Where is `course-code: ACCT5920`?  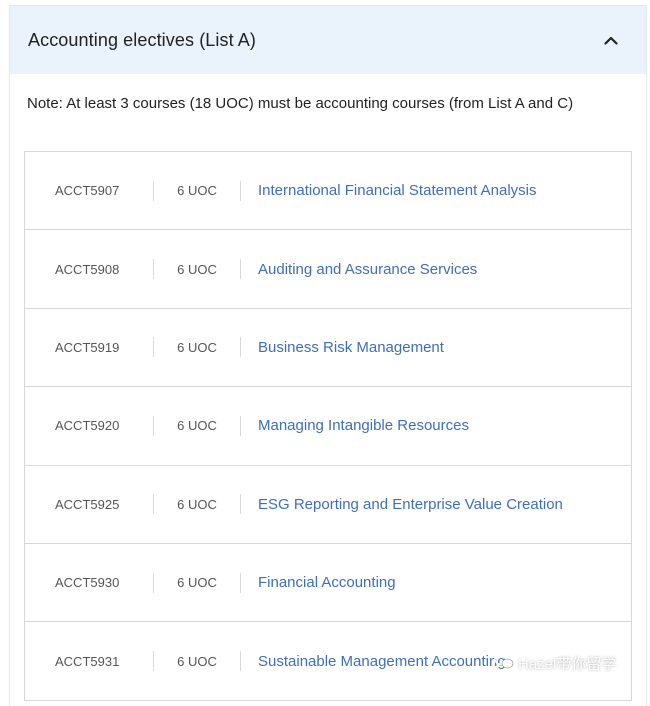 course-code: ACCT5920 is located at coordinates (87, 426).